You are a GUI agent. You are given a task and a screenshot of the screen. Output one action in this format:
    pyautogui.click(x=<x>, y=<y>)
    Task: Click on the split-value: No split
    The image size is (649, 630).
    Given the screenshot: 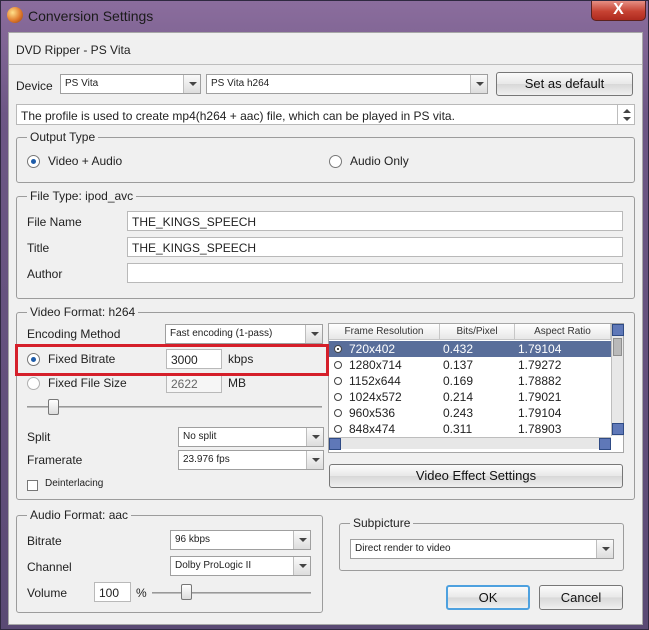 What is the action you would take?
    pyautogui.click(x=200, y=436)
    